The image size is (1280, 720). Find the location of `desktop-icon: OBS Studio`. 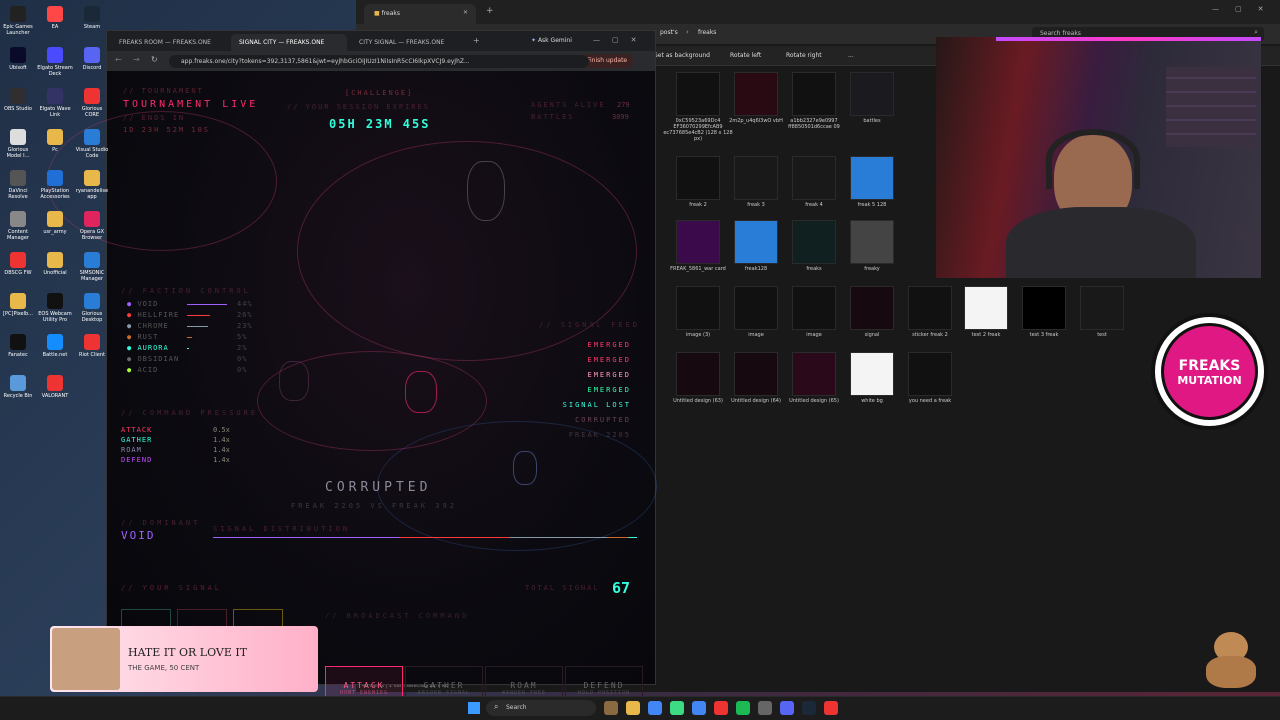

desktop-icon: OBS Studio is located at coordinates (18, 100).